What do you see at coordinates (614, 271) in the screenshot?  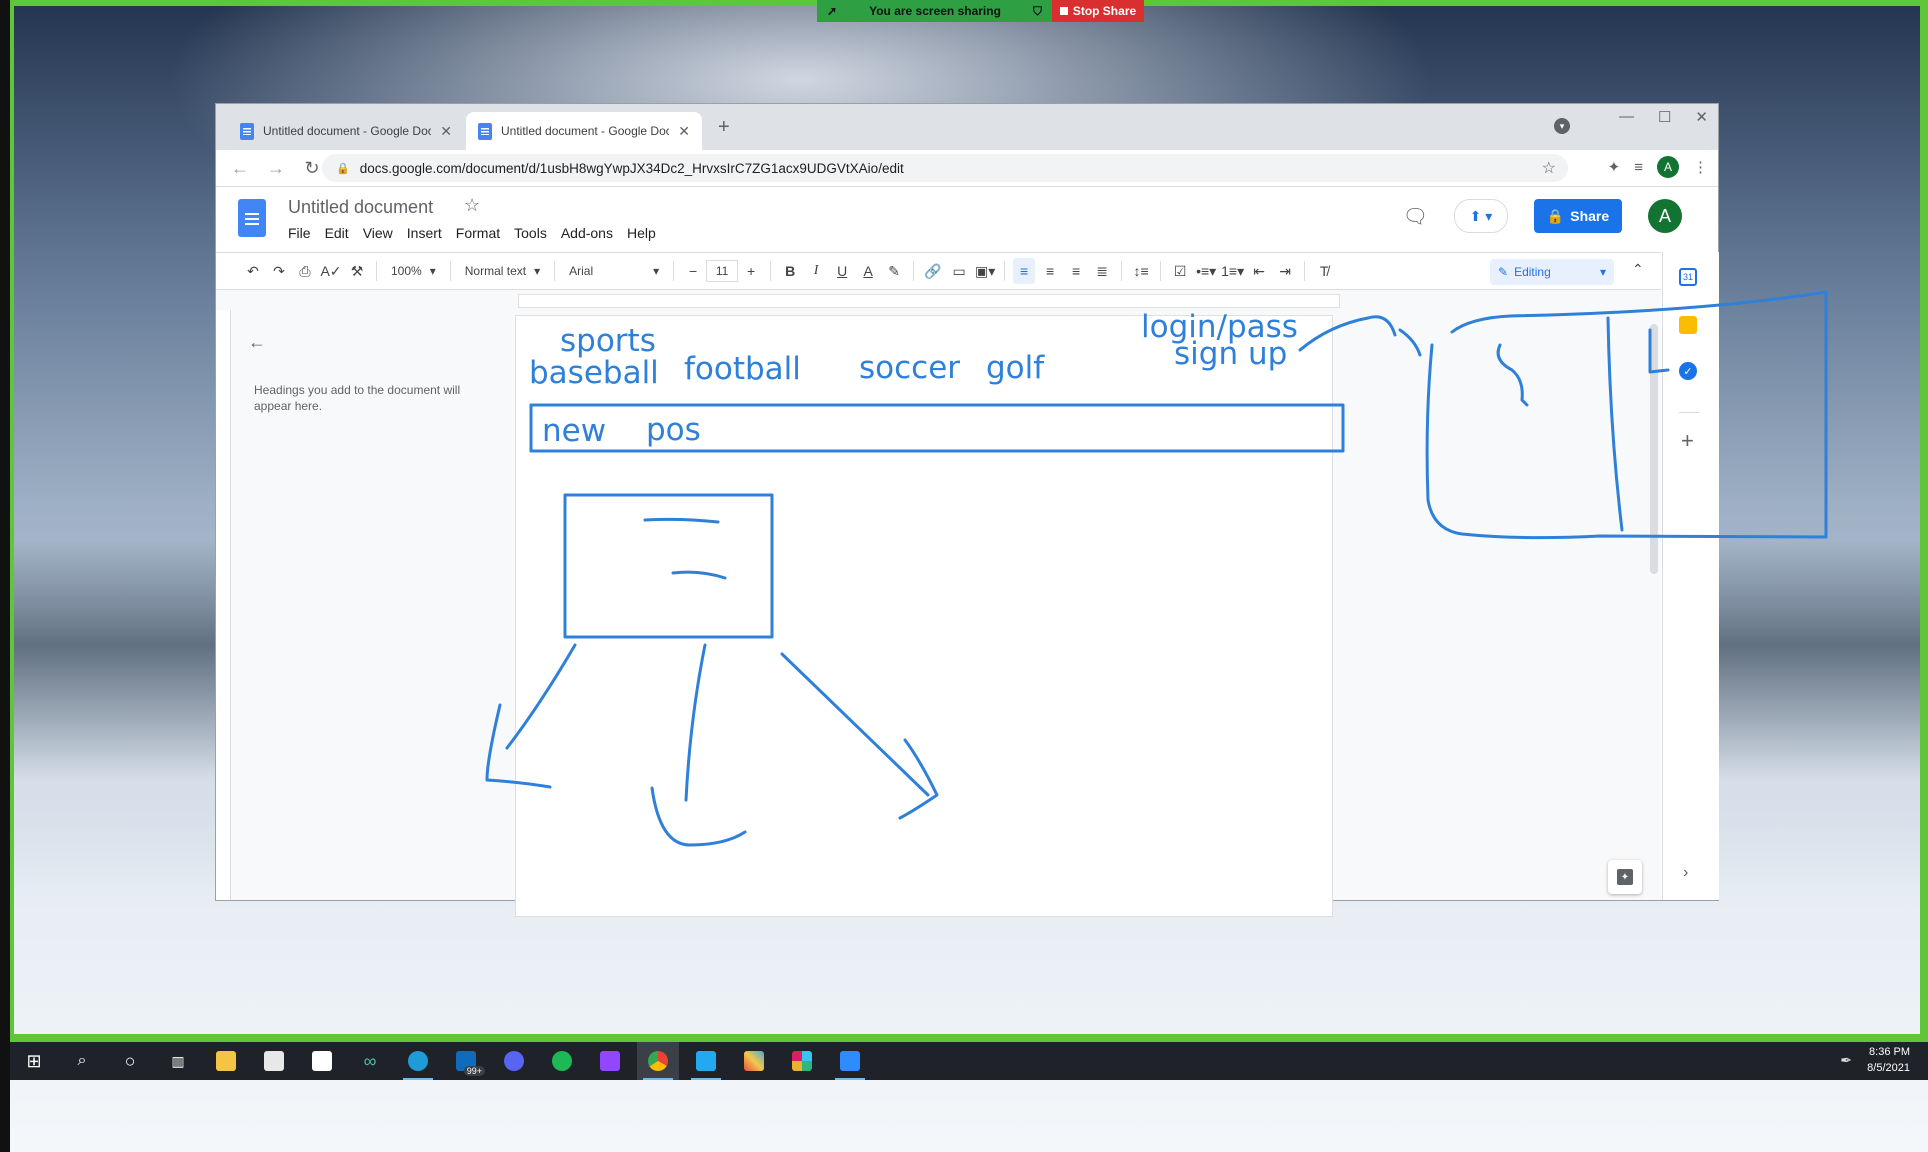 I see `font-select: Arial ▾` at bounding box center [614, 271].